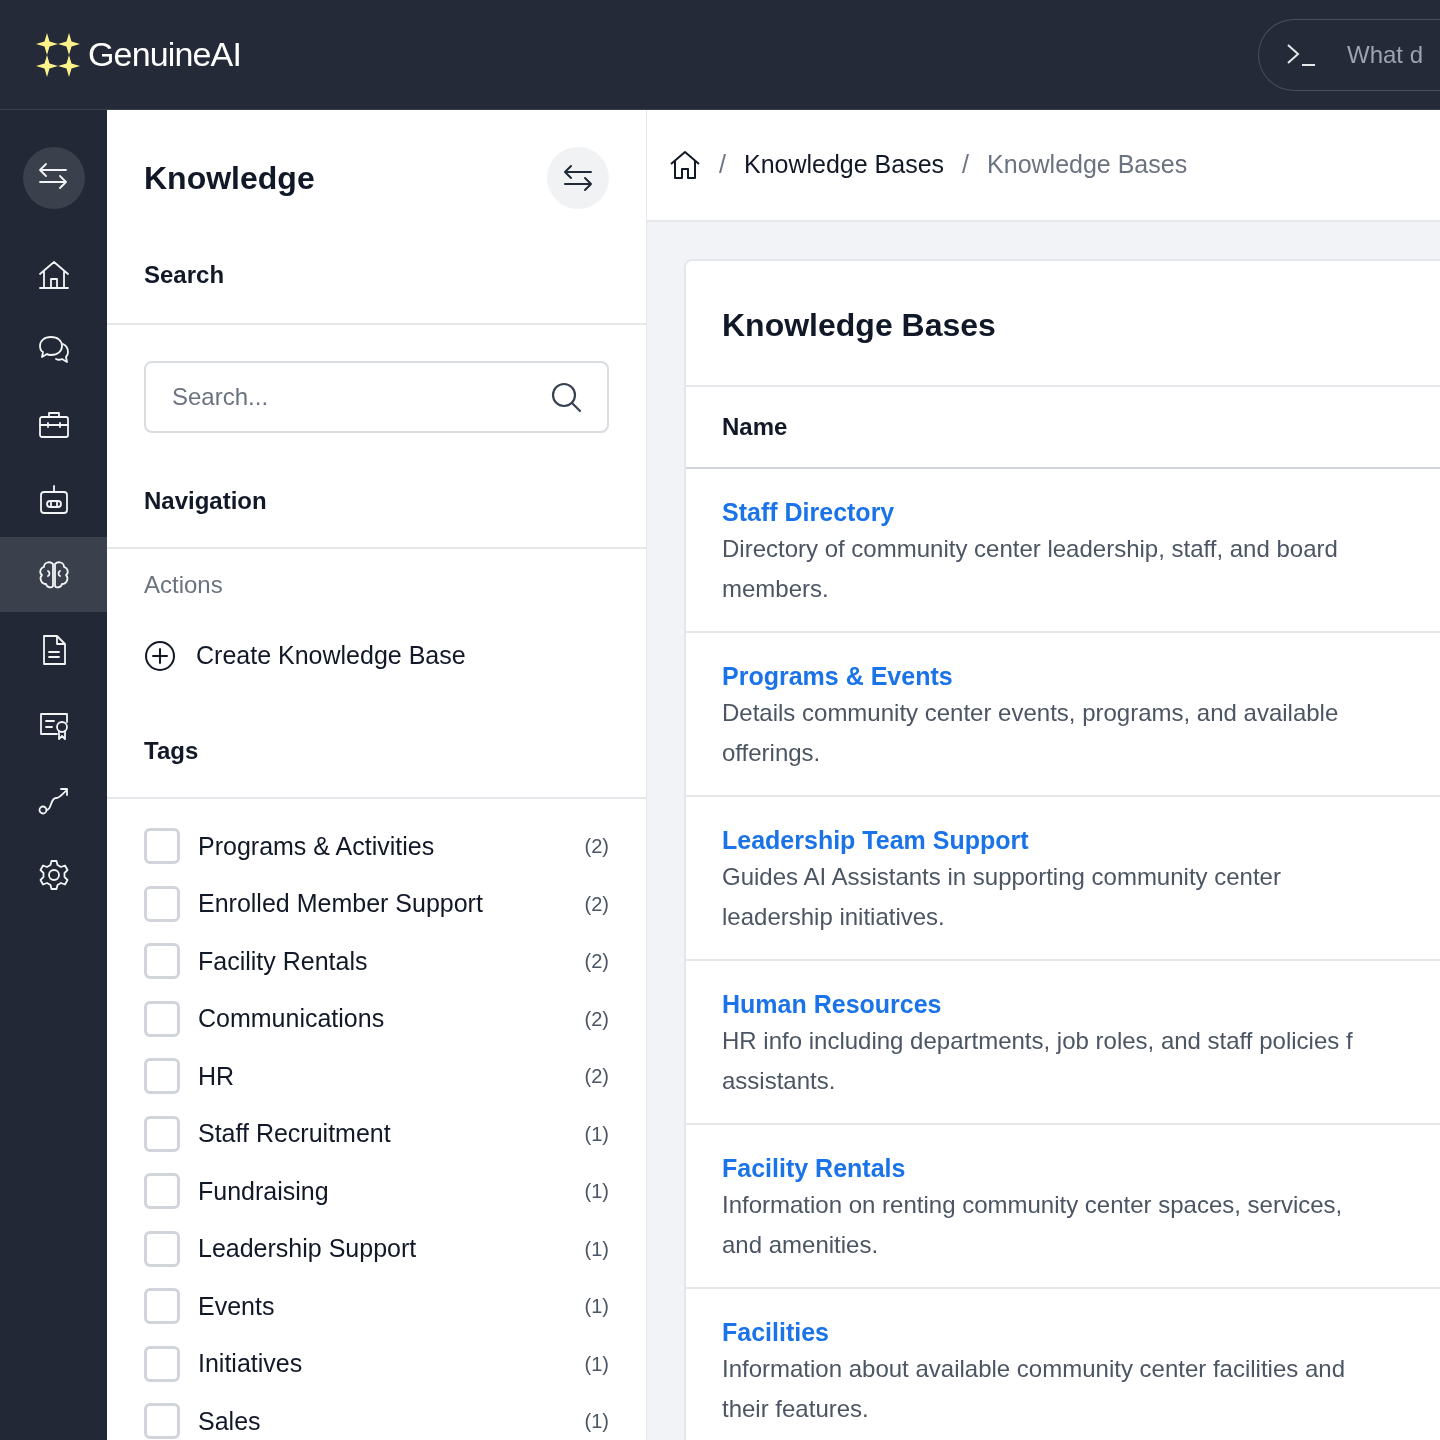 This screenshot has width=1440, height=1440. What do you see at coordinates (755, 426) in the screenshot?
I see `column-header: Name` at bounding box center [755, 426].